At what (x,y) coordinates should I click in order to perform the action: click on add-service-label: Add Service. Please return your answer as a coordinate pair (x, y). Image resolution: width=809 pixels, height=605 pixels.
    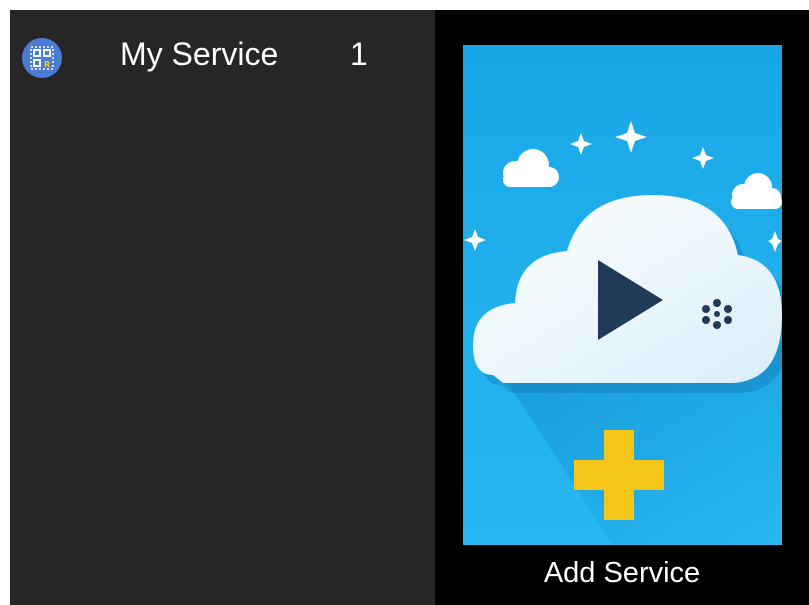
    Looking at the image, I should click on (622, 573).